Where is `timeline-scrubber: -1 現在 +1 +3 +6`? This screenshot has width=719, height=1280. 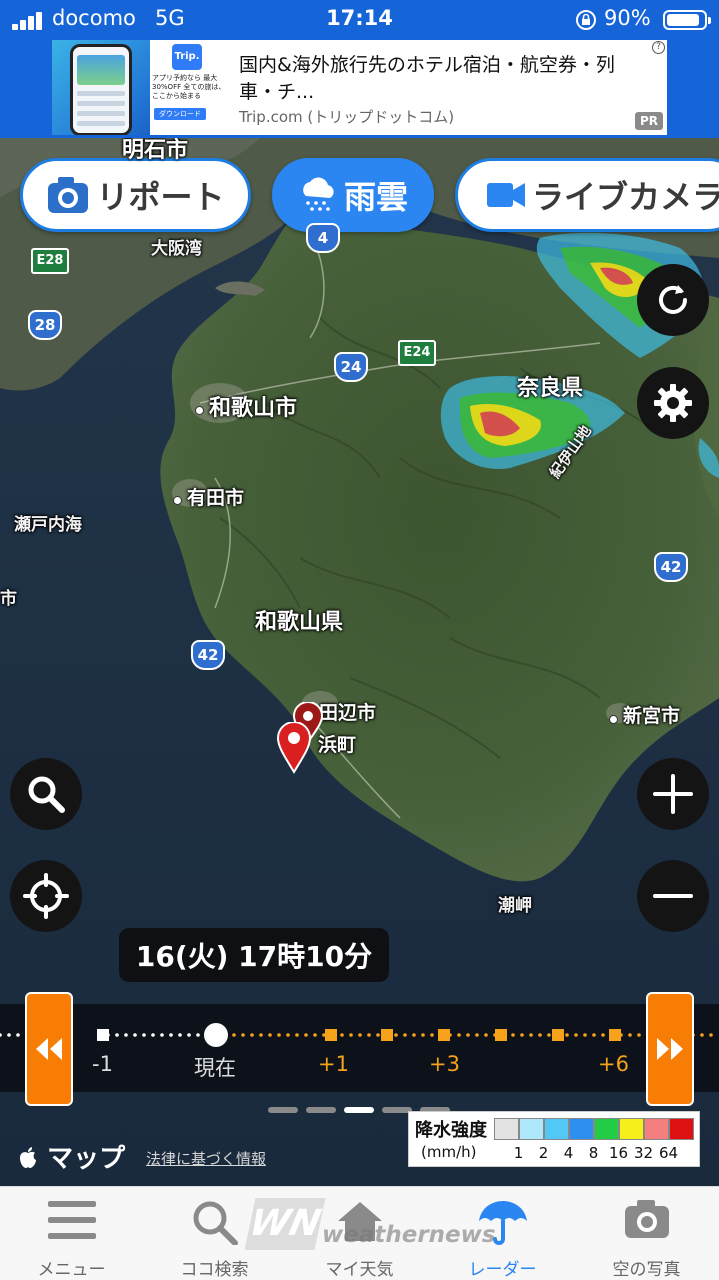
timeline-scrubber: -1 現在 +1 +3 +6 is located at coordinates (359, 1052).